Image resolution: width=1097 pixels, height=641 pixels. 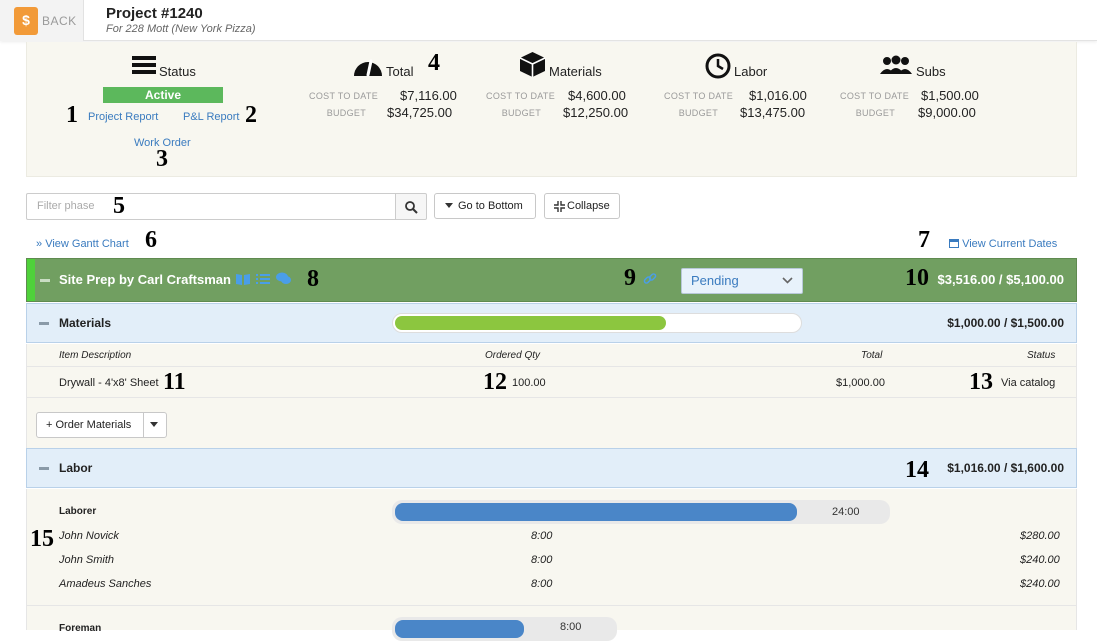 I want to click on callout-number: 7, so click(x=924, y=240).